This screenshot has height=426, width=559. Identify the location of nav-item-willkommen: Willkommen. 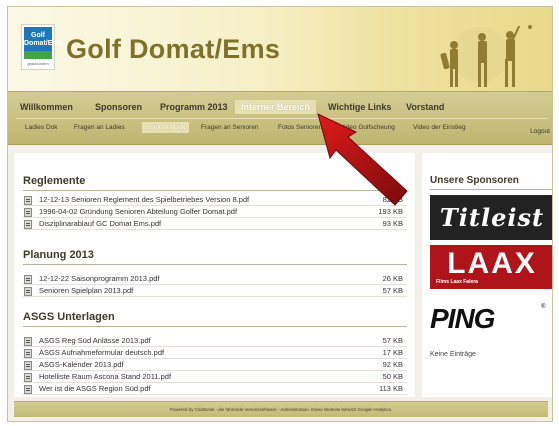
(46, 107).